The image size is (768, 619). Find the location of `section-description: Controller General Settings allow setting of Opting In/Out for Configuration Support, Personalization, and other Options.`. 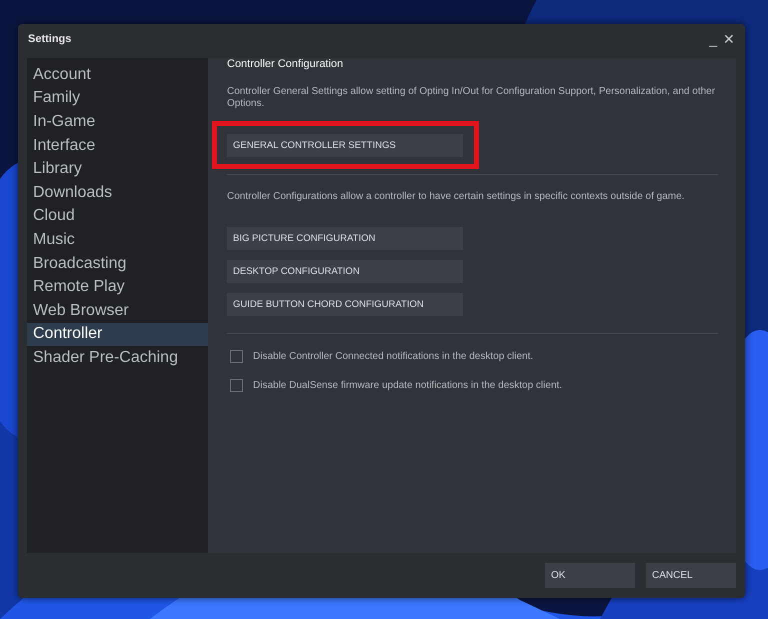

section-description: Controller General Settings allow setting of Opting In/Out for Configuration Support, Personalization, and other Options. is located at coordinates (471, 98).